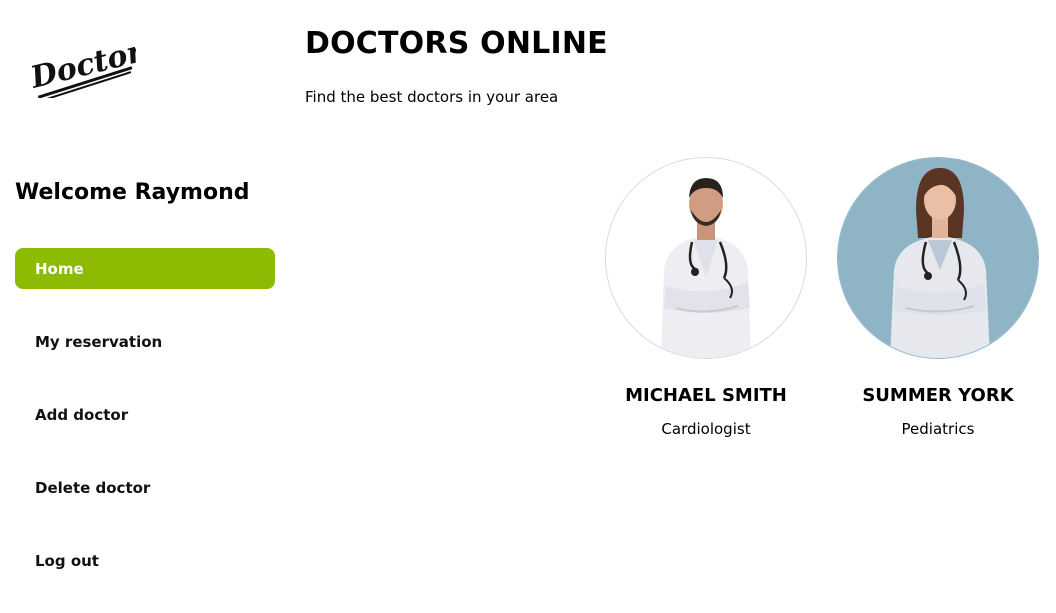 The height and width of the screenshot is (613, 1056). What do you see at coordinates (706, 395) in the screenshot?
I see `doctor-name: MICHAEL SMITH` at bounding box center [706, 395].